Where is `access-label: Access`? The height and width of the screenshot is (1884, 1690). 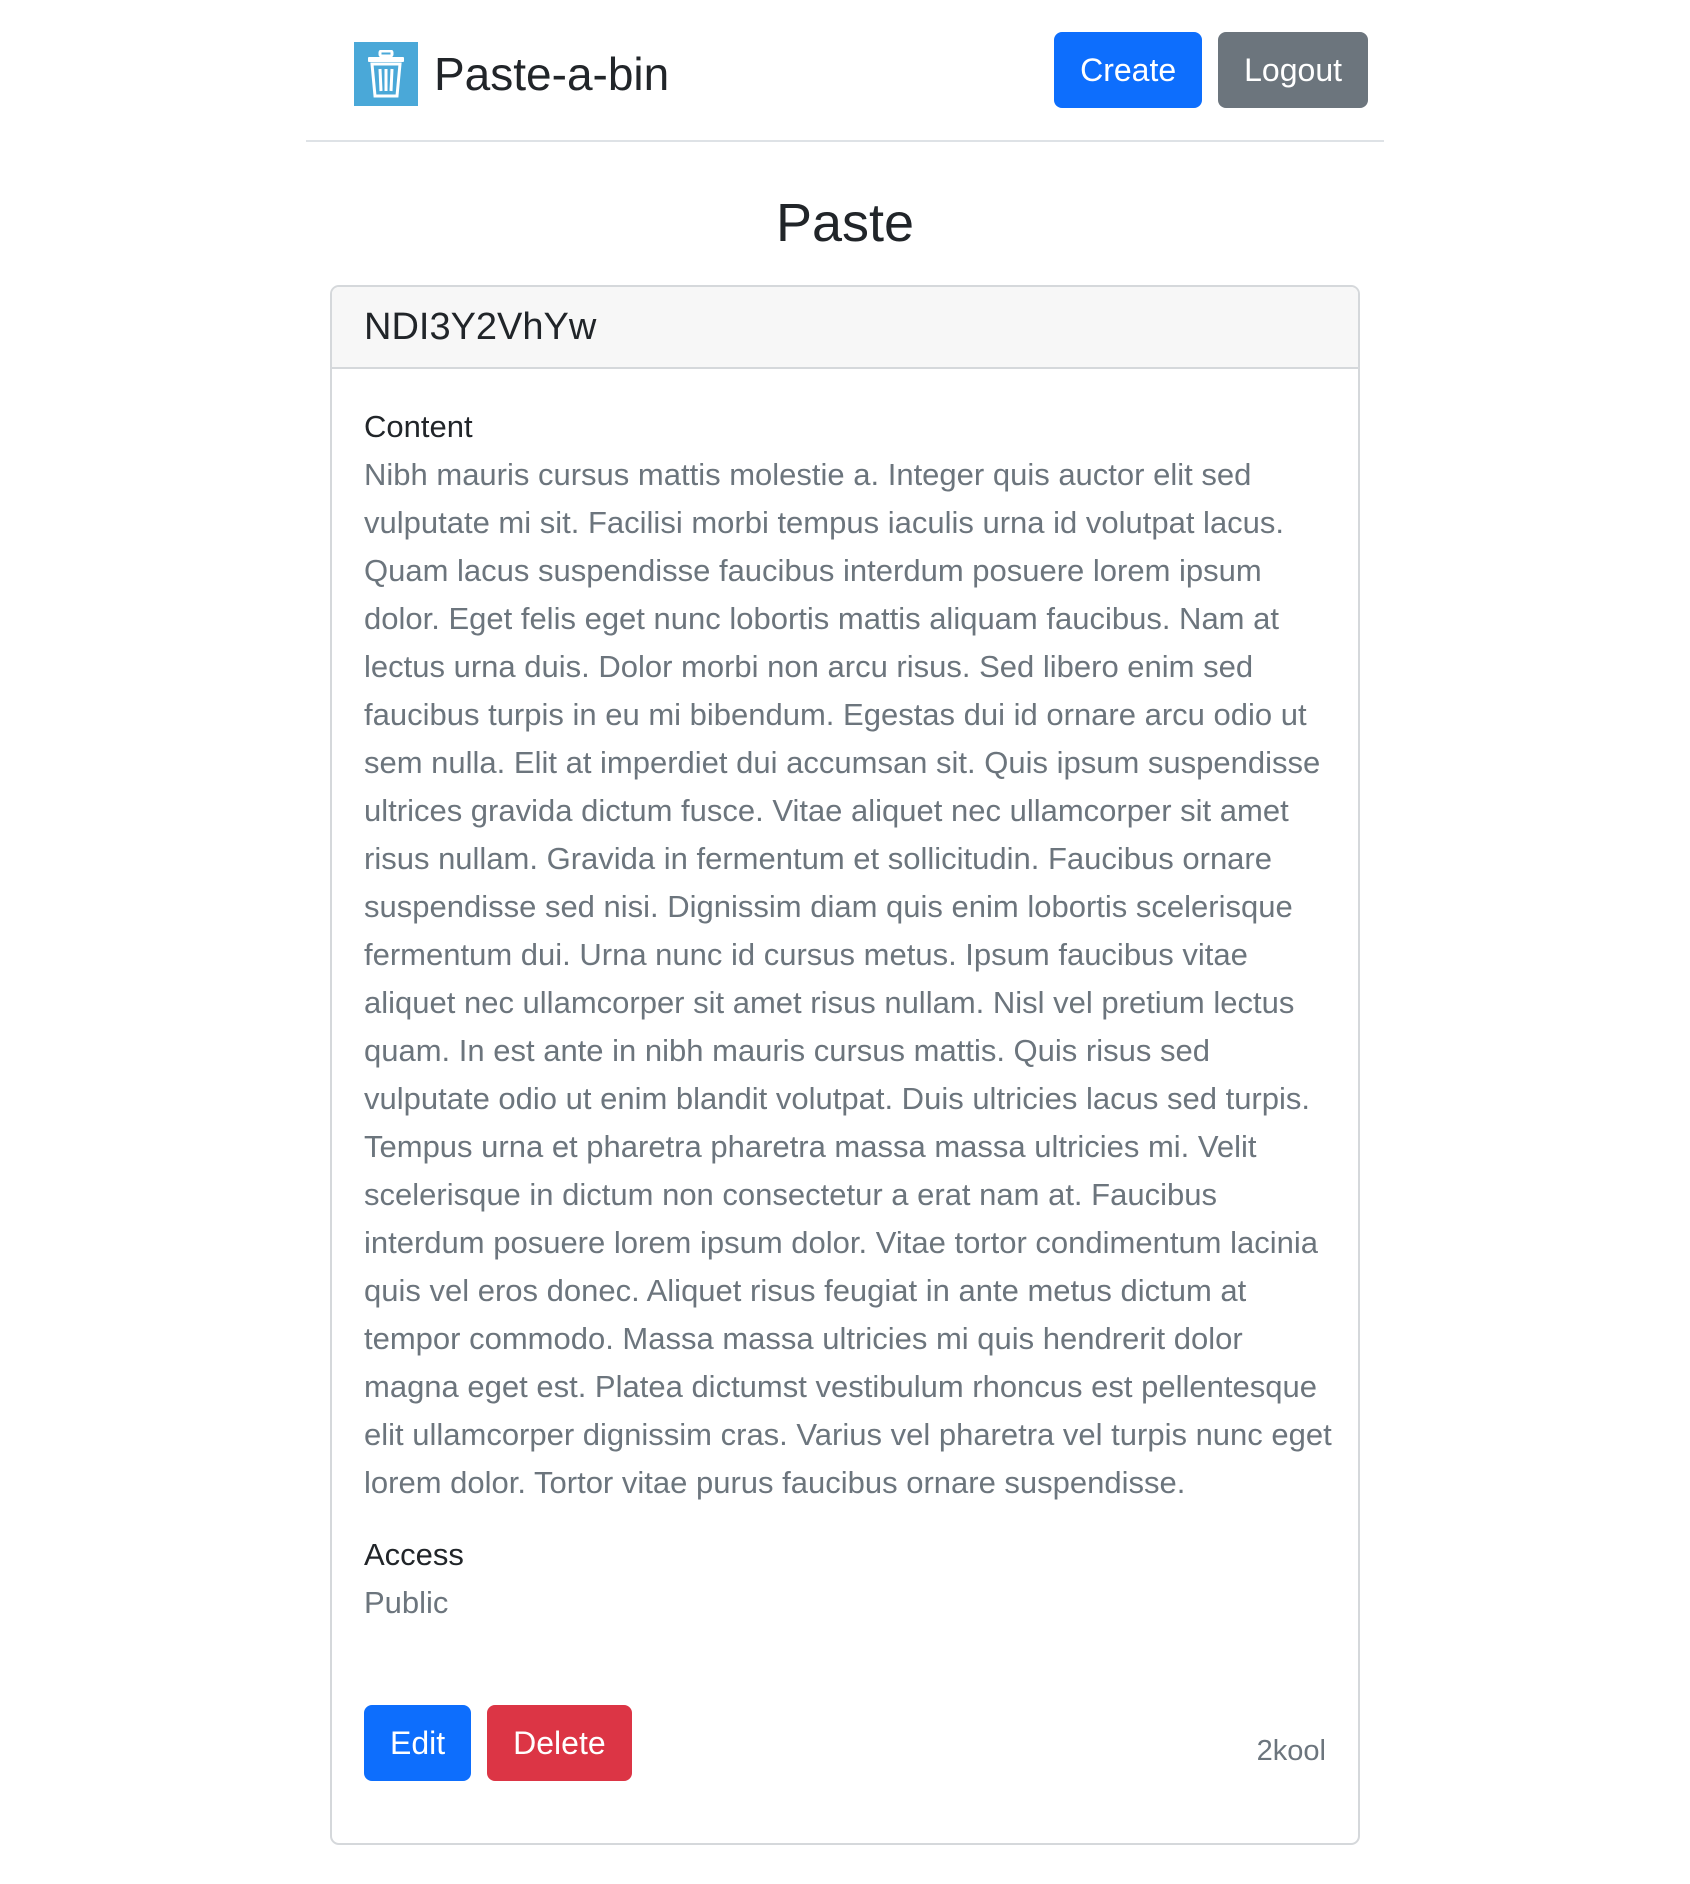 access-label: Access is located at coordinates (414, 1554).